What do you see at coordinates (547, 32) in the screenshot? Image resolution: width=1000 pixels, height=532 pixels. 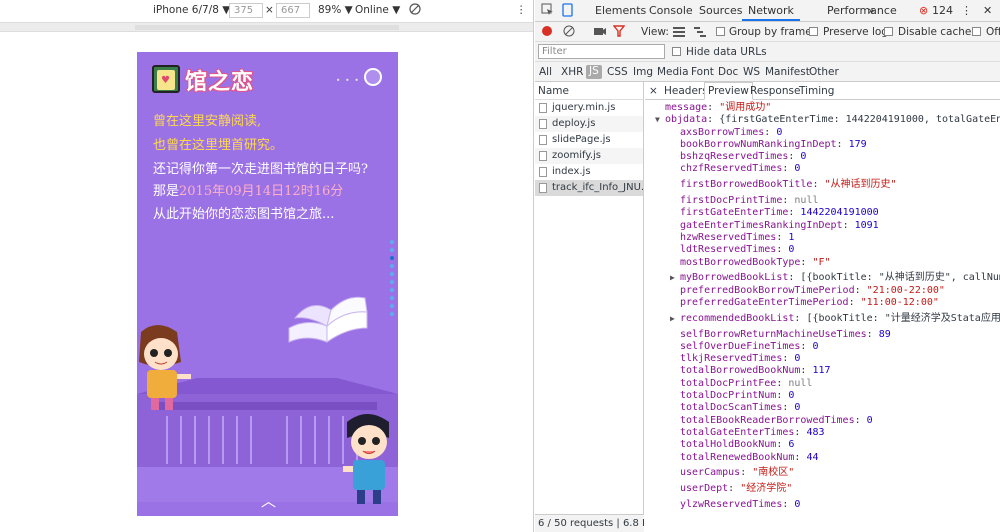 I see `record-icon` at bounding box center [547, 32].